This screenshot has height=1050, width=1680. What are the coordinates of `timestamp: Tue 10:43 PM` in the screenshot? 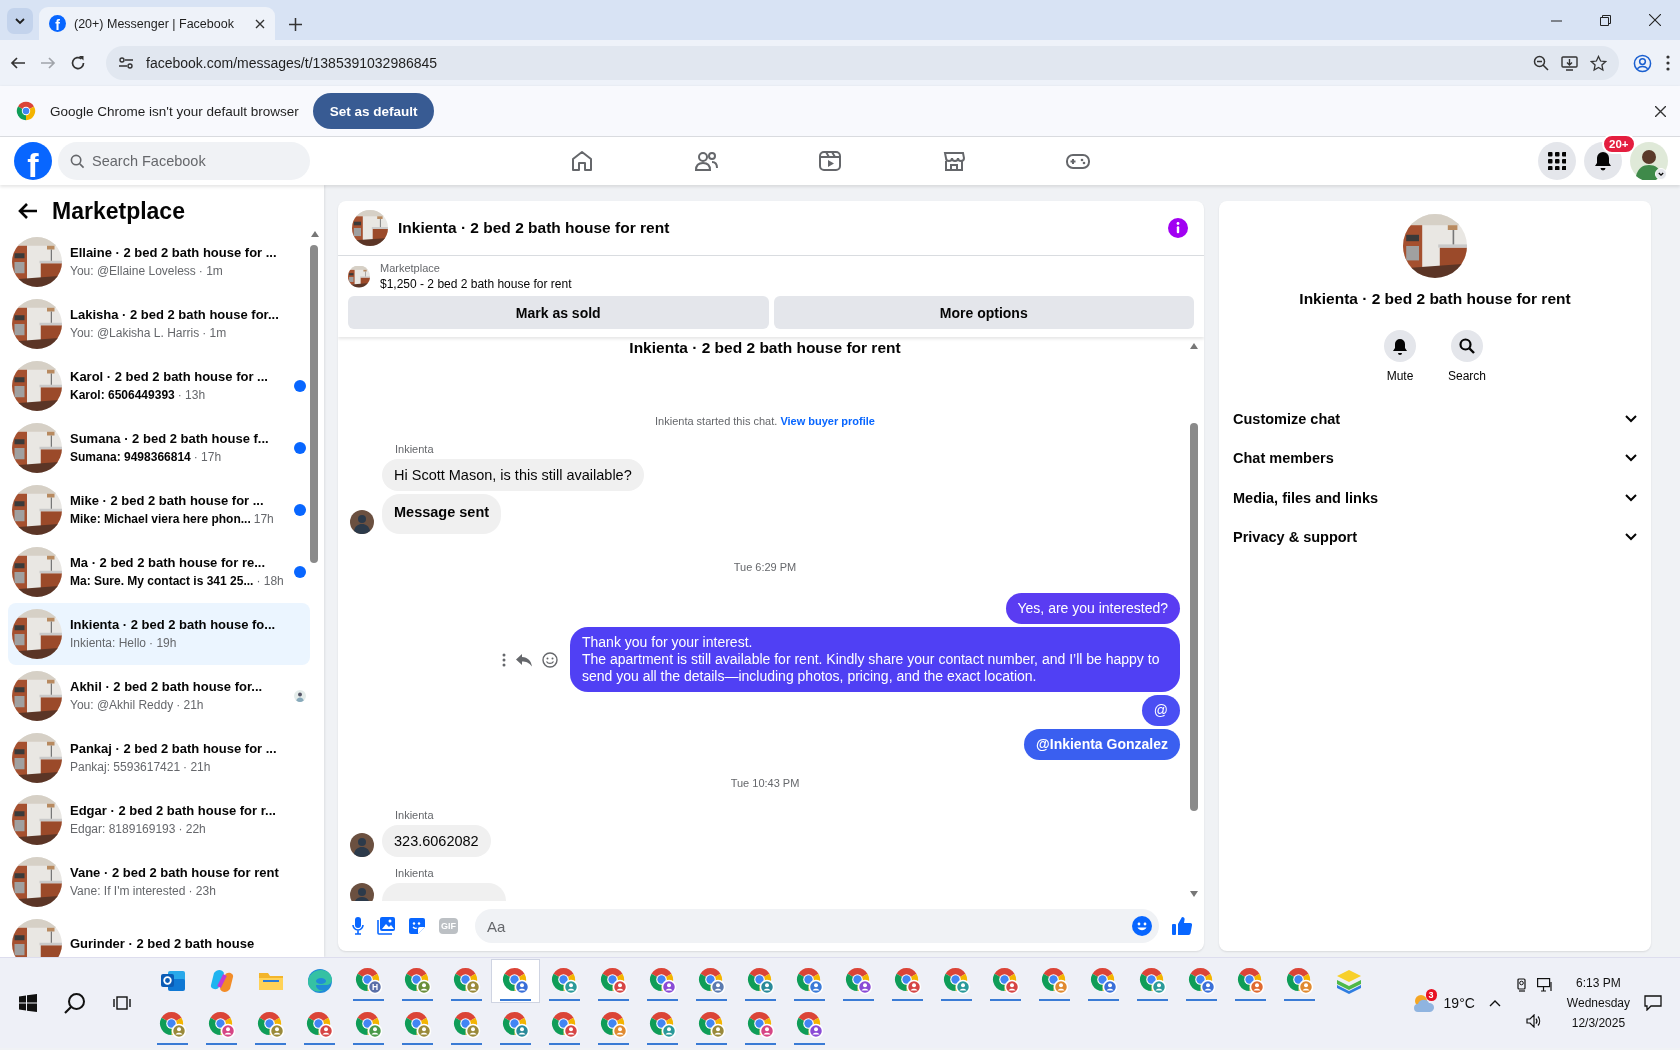 It's located at (765, 783).